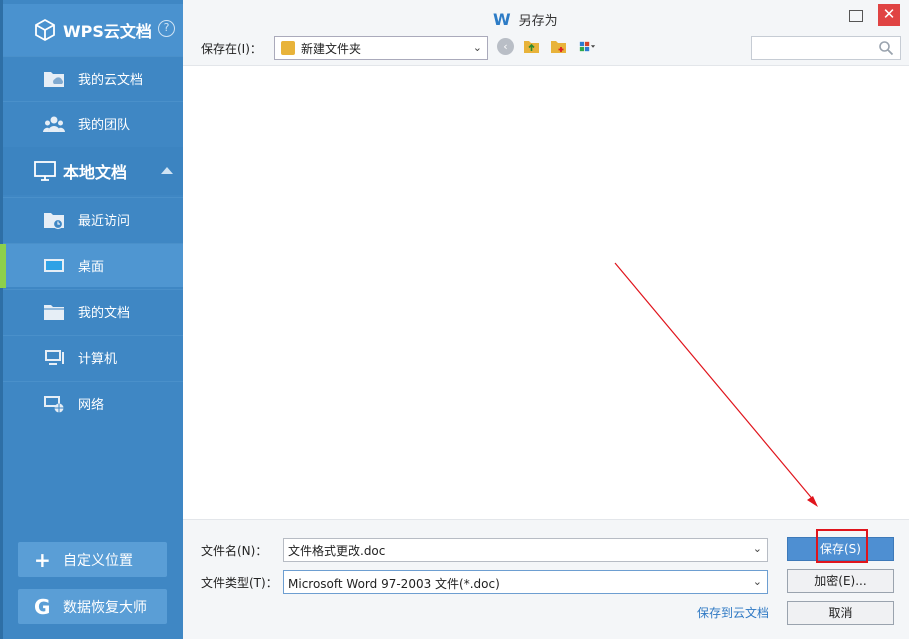  I want to click on cancel-button: 取消, so click(840, 613).